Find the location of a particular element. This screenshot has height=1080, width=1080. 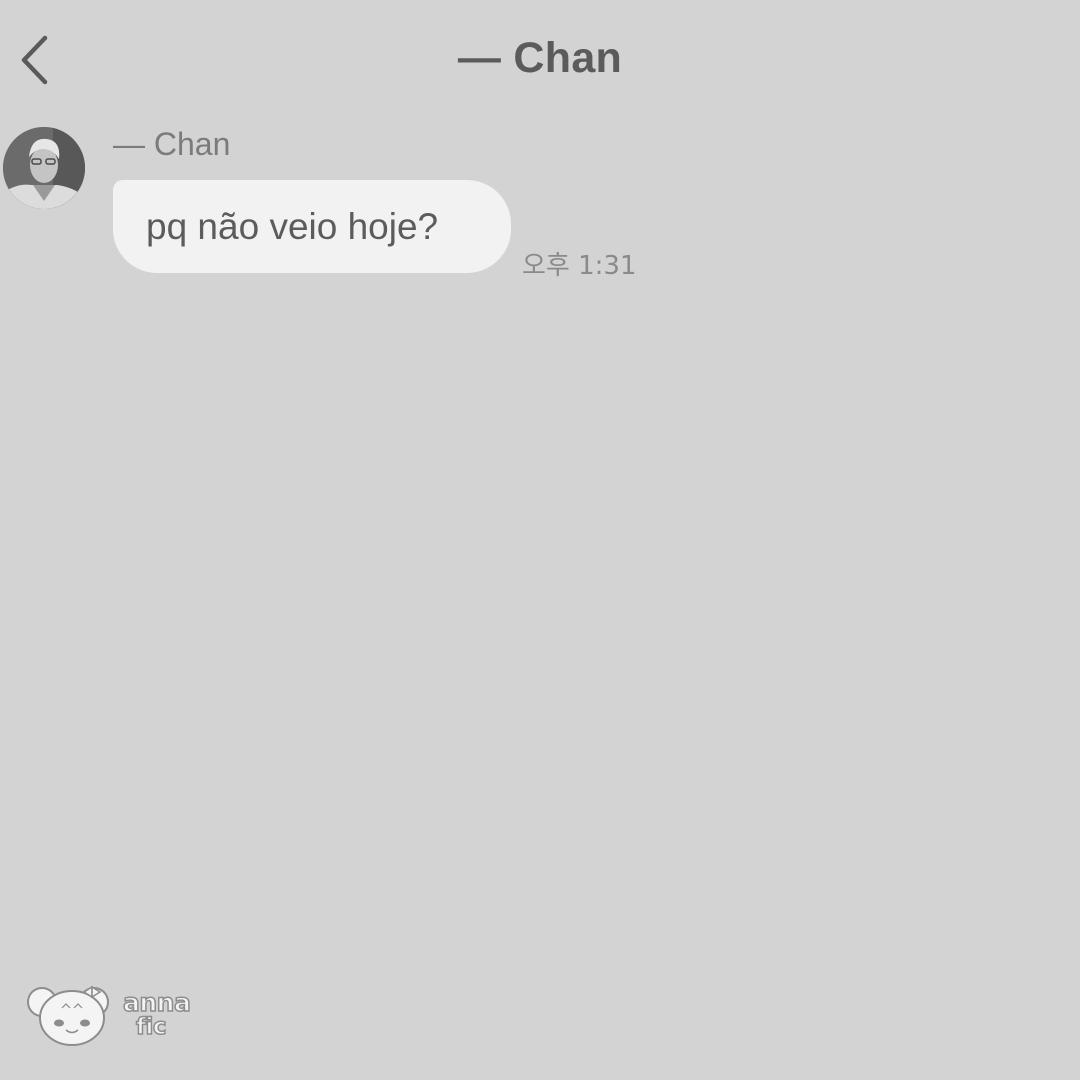

chat-title: — Chan is located at coordinates (540, 58).